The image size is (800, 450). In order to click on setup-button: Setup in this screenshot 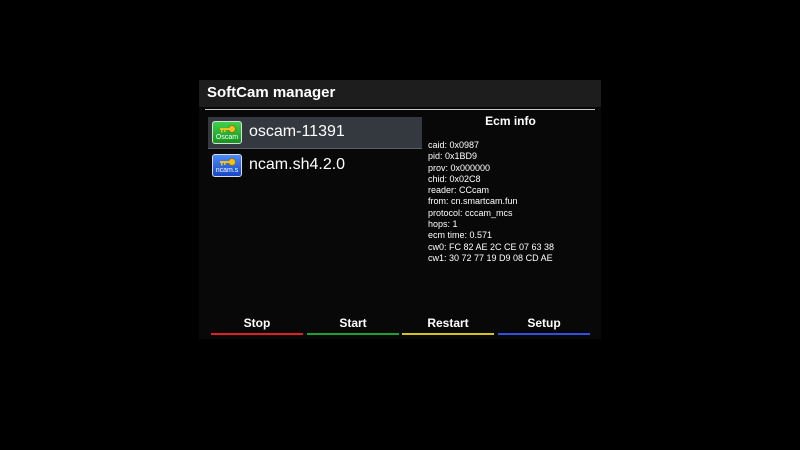, I will do `click(544, 325)`.